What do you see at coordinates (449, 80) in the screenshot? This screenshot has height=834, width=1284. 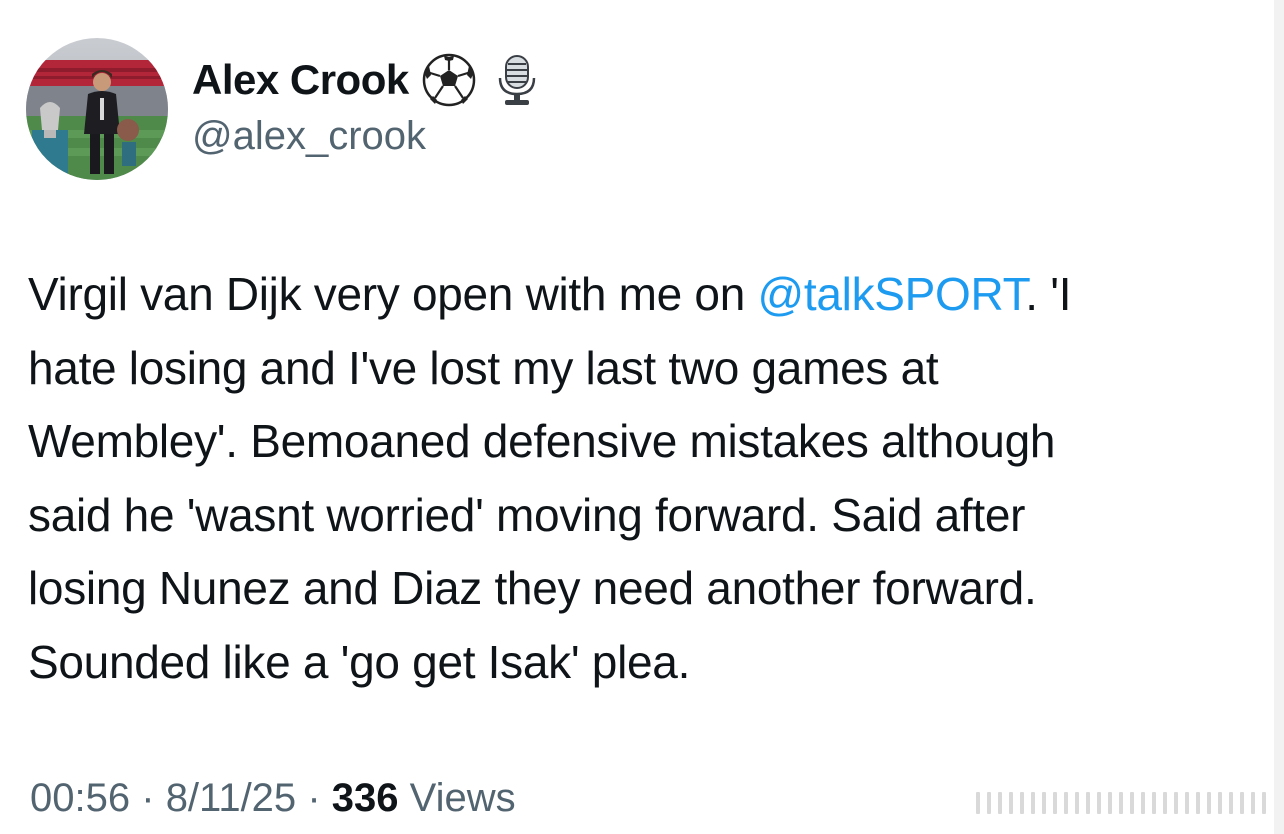 I see `soccer-ball-icon` at bounding box center [449, 80].